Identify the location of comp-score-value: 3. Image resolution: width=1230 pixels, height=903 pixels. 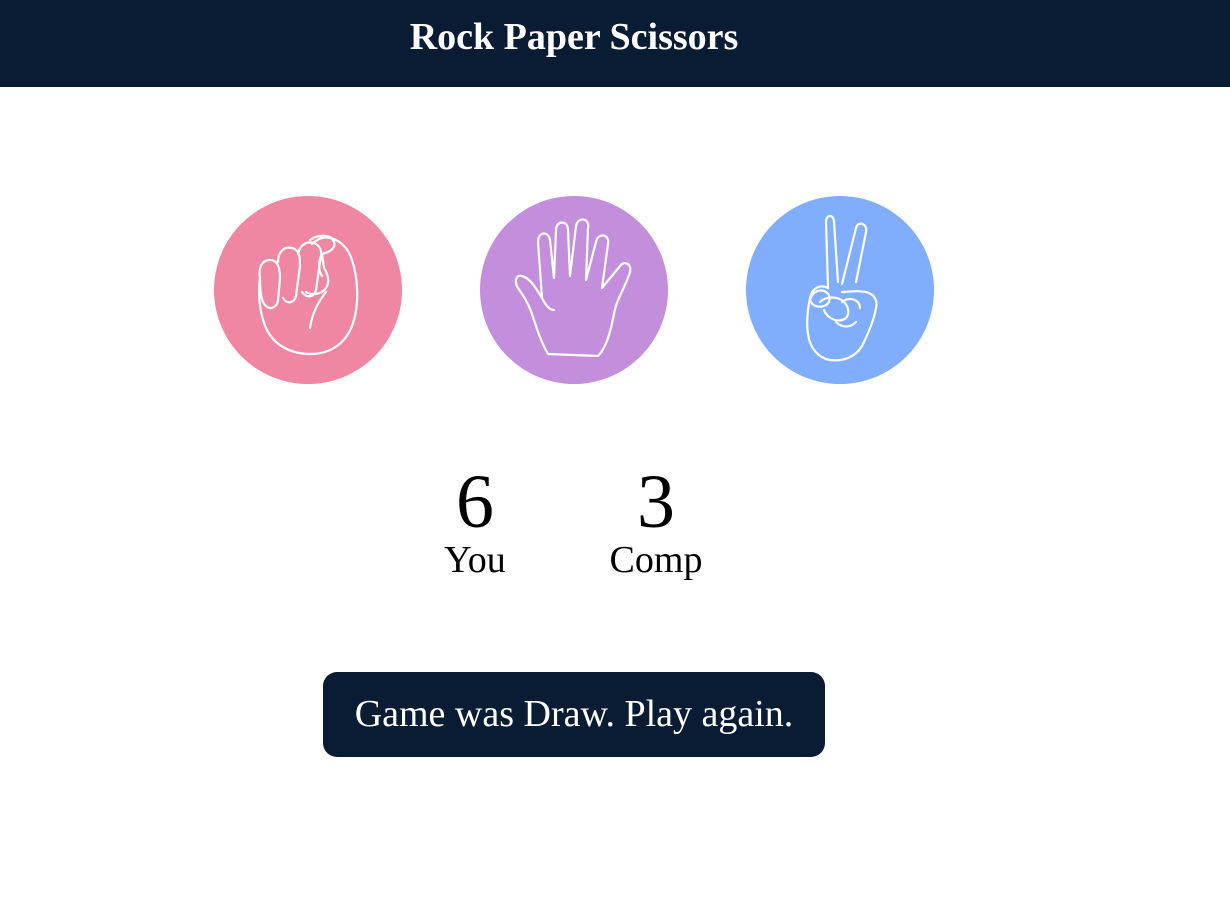
(656, 502).